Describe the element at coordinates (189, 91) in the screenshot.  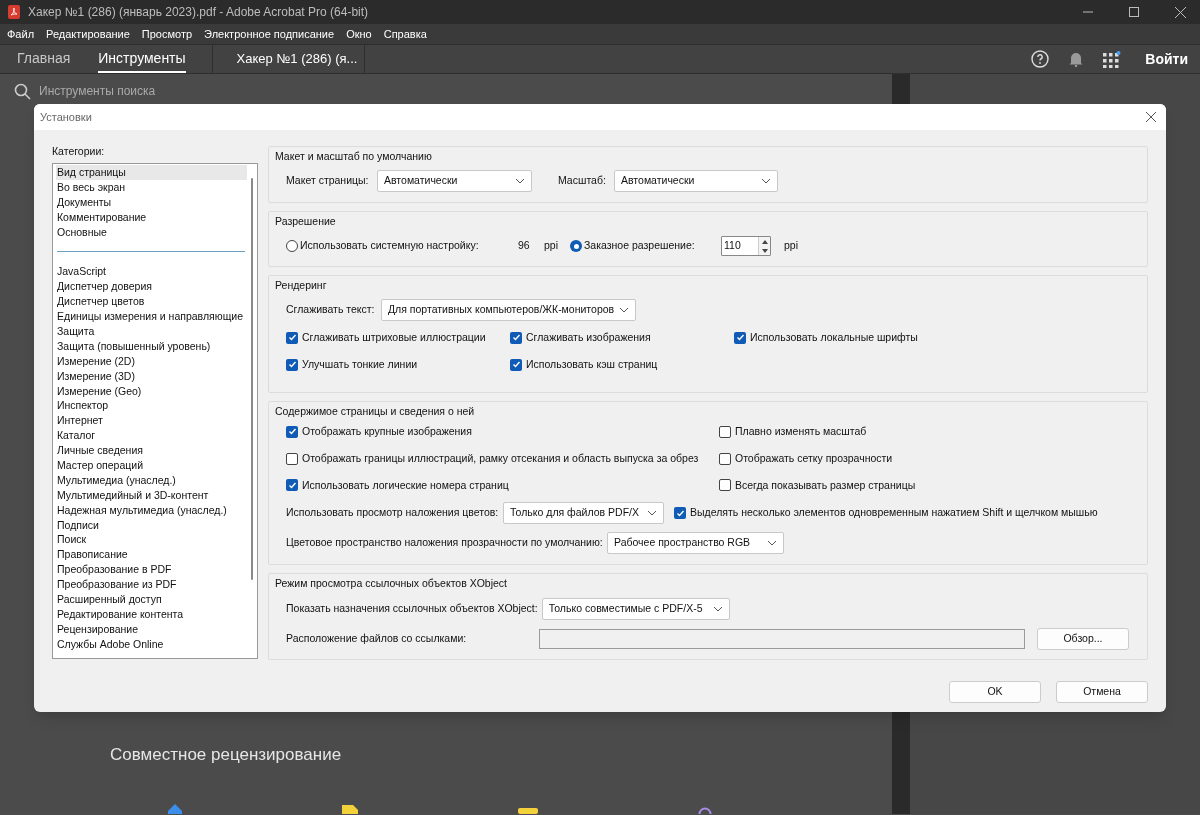
I see `search-field: Инструменты поиска` at that location.